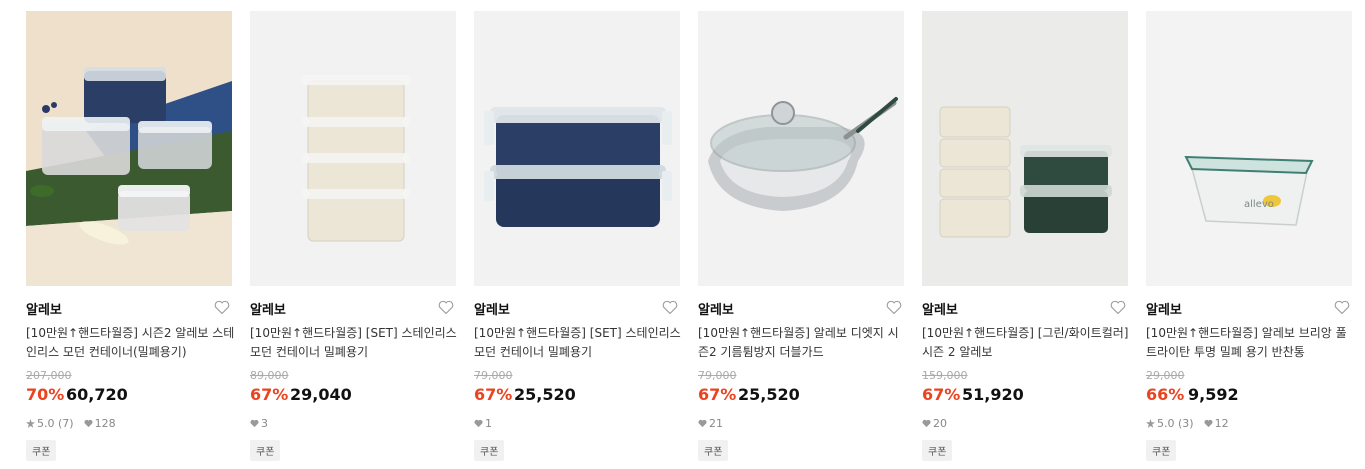 This screenshot has width=1365, height=469. Describe the element at coordinates (940, 423) in the screenshot. I see `likes-count: 20` at that location.